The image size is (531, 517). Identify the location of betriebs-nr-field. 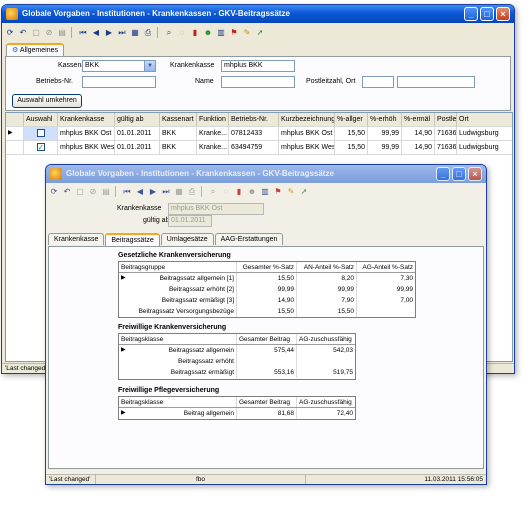
(119, 82).